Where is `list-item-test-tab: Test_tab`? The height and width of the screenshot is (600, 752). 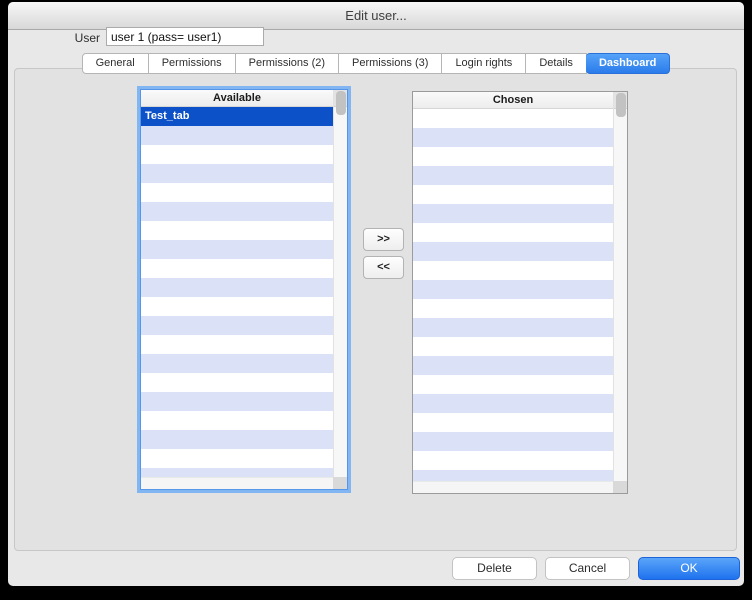 list-item-test-tab: Test_tab is located at coordinates (237, 116).